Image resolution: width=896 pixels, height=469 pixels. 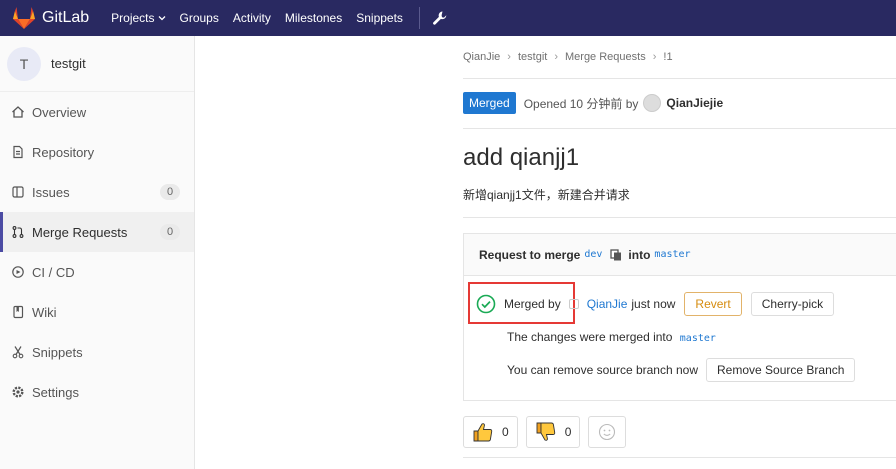 What do you see at coordinates (53, 272) in the screenshot?
I see `sidebar-item-label: CI / CD` at bounding box center [53, 272].